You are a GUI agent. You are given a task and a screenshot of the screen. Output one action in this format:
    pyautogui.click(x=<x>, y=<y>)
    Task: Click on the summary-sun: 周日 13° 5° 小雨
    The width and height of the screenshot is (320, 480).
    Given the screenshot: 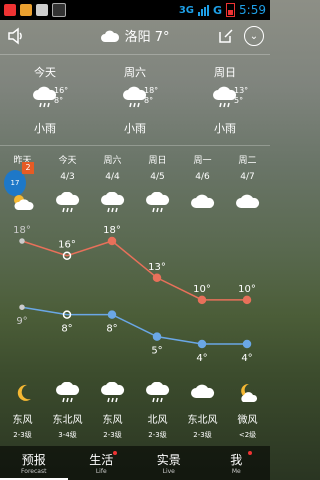 What is the action you would take?
    pyautogui.click(x=225, y=100)
    